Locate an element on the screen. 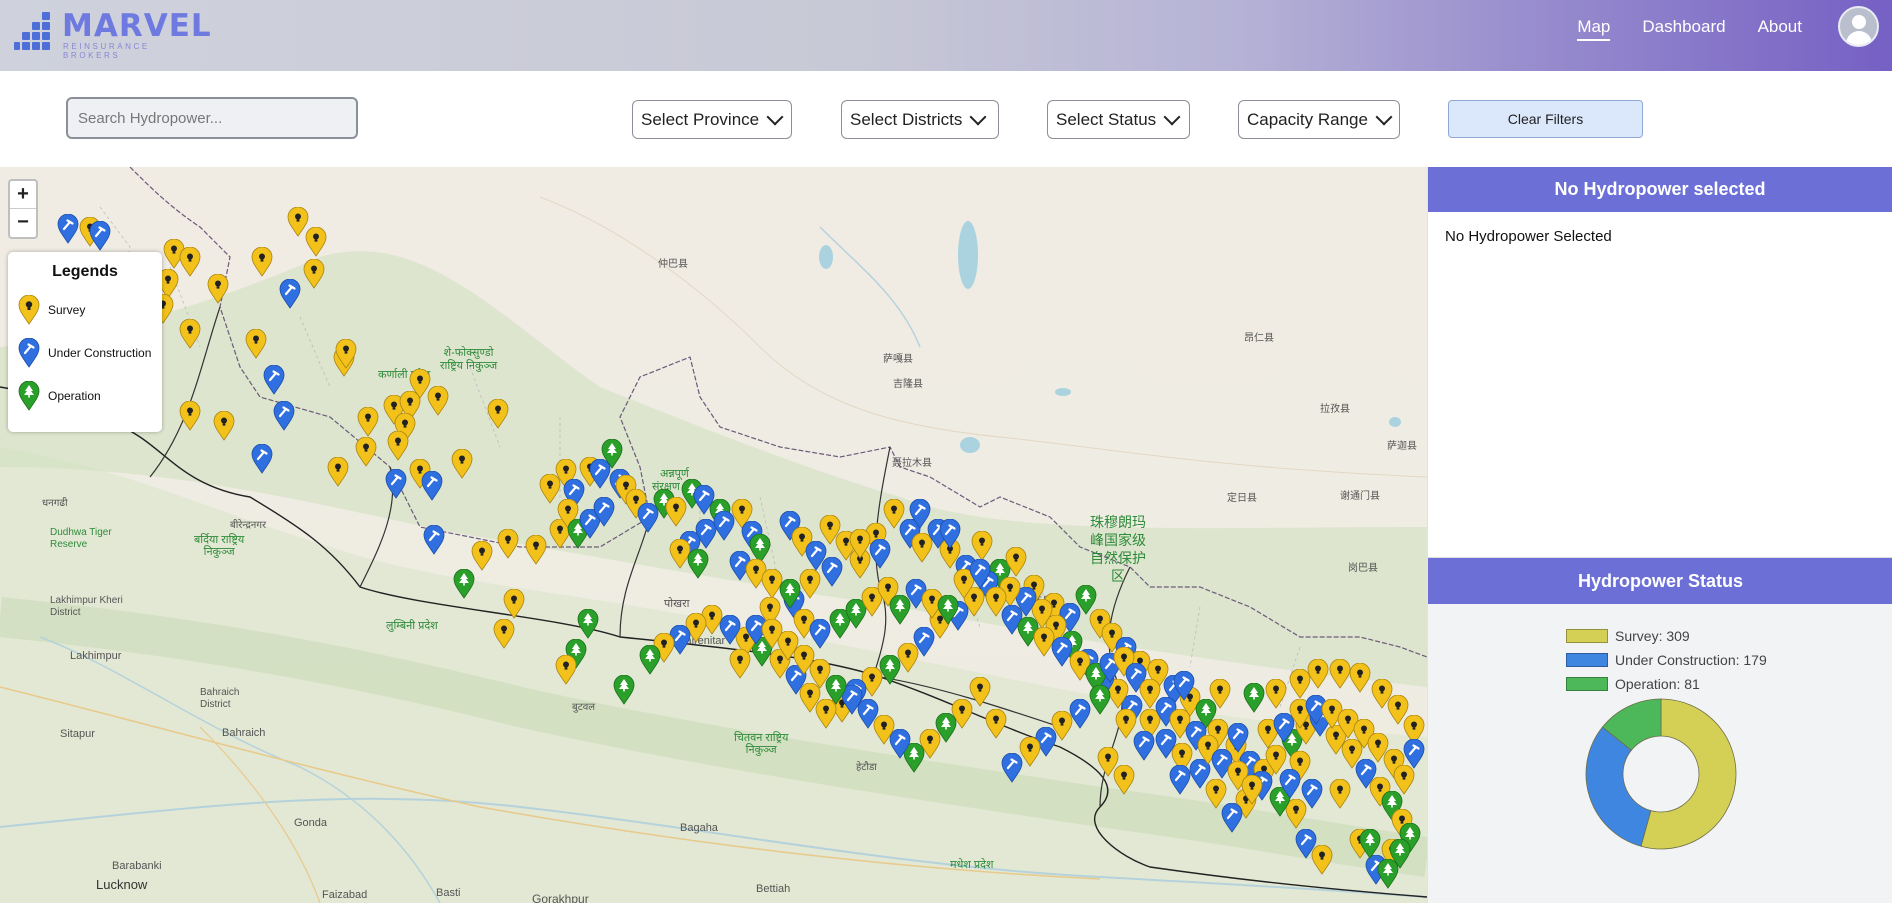  capacity-select: Capacity Range is located at coordinates (1319, 119).